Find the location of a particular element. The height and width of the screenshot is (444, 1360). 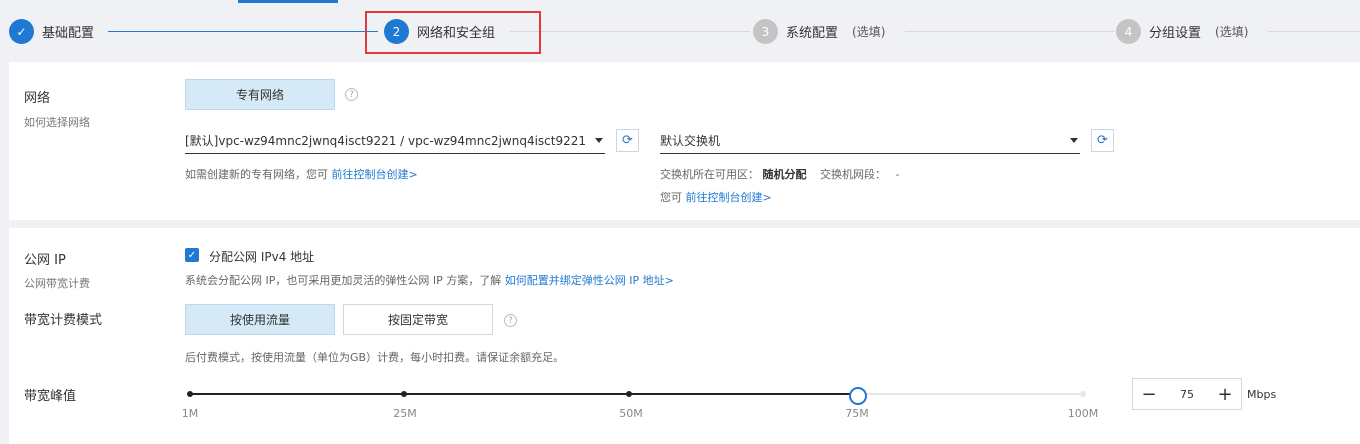

cidr-value: - is located at coordinates (897, 174).